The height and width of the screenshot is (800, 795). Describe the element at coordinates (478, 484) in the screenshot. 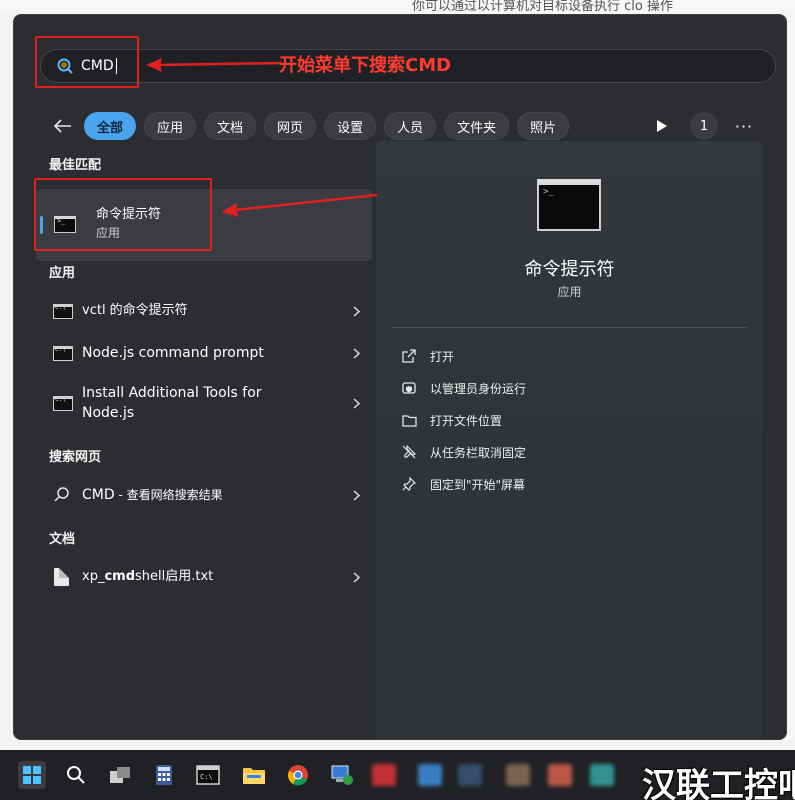

I see `action-label: 固定到"开始"屏幕` at that location.